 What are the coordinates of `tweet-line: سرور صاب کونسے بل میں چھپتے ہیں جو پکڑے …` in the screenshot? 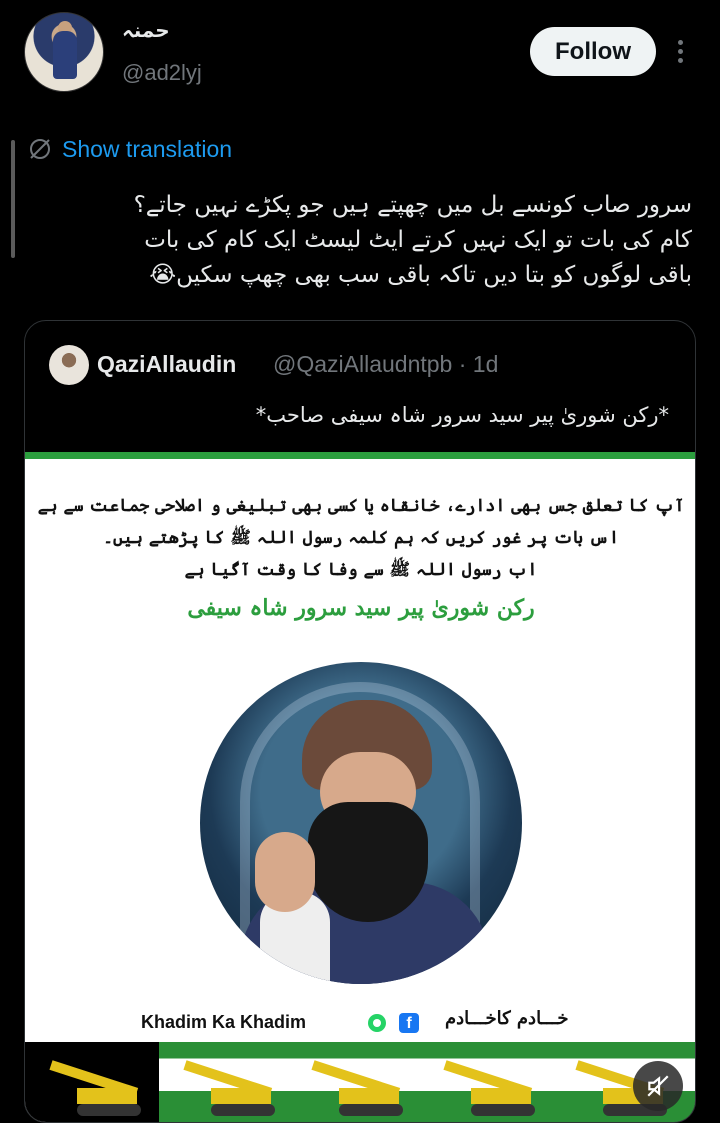 It's located at (412, 205).